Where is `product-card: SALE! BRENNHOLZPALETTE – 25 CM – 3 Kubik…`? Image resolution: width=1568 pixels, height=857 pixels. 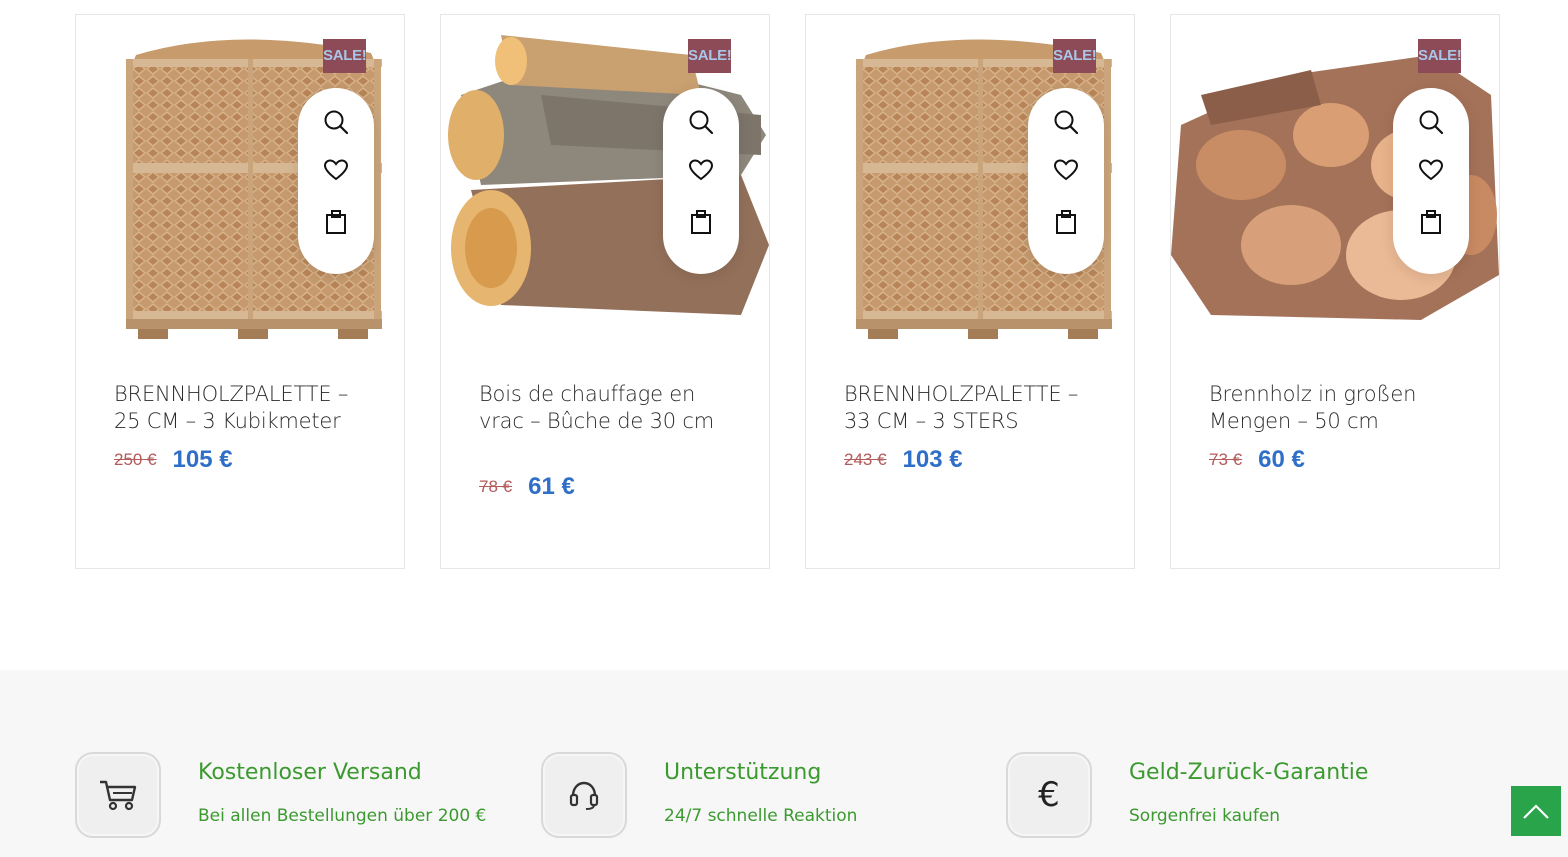
product-card: SALE! BRENNHOLZPALETTE – 25 CM – 3 Kubik… is located at coordinates (240, 291).